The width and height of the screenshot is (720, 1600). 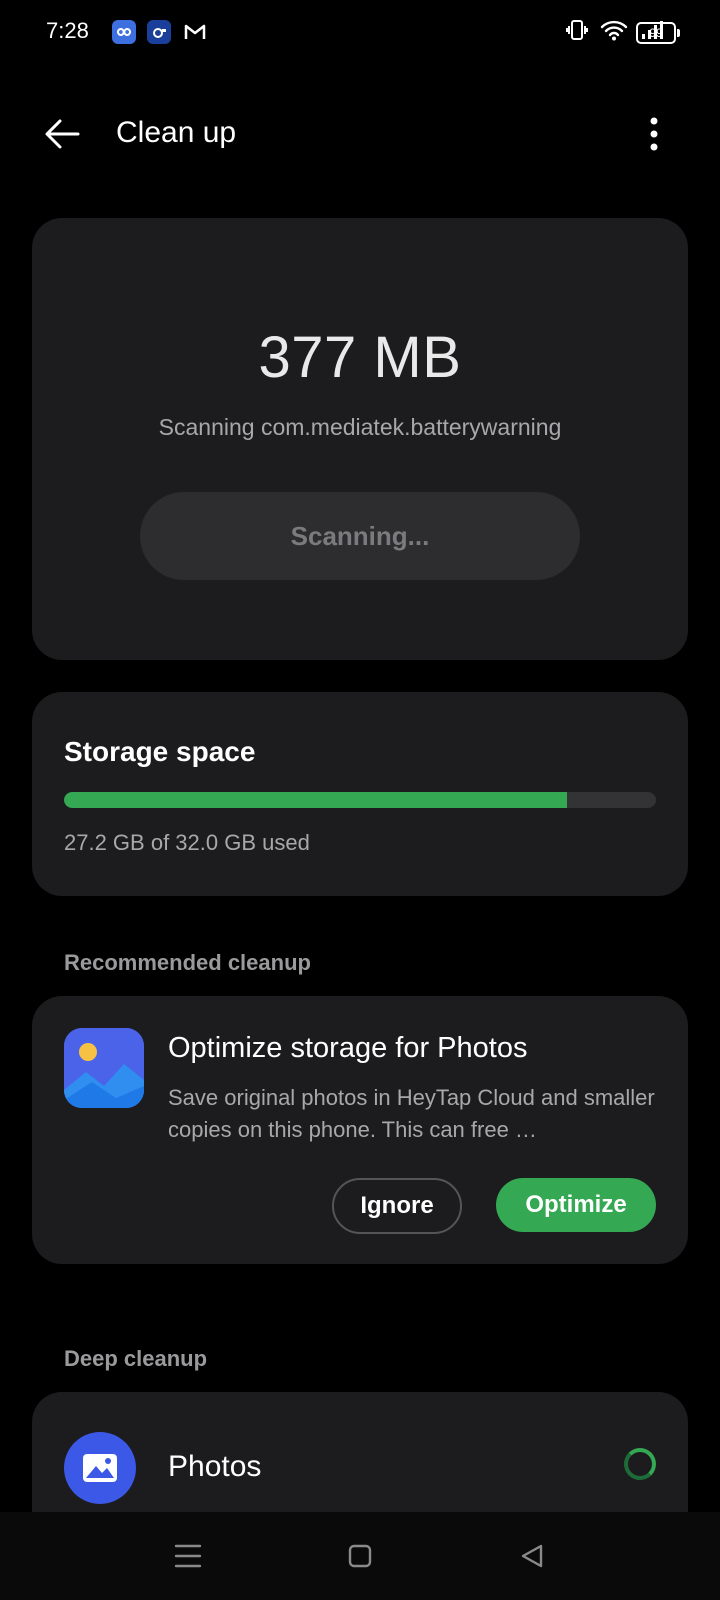 I want to click on navigation-bar, so click(x=360, y=1556).